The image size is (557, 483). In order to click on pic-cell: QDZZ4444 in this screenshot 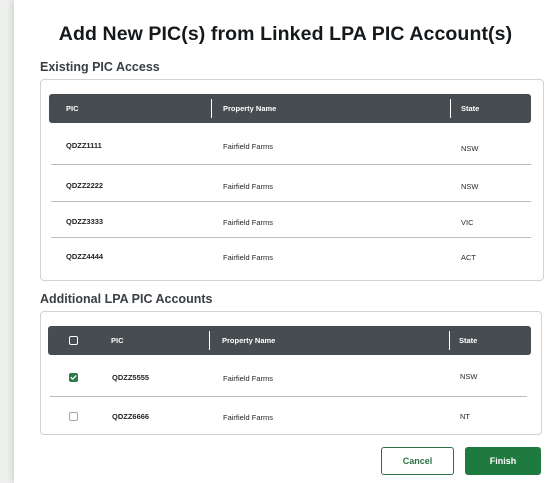, I will do `click(85, 256)`.